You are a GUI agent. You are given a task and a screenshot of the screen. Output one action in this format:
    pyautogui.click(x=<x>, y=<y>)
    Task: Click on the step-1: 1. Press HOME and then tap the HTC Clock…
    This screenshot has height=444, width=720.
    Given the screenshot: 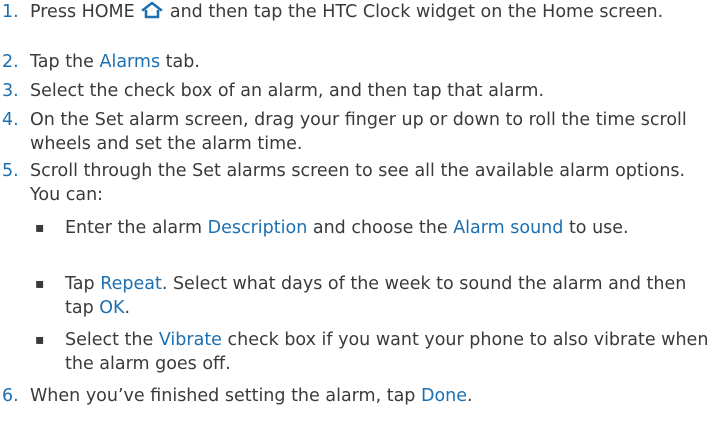 What is the action you would take?
    pyautogui.click(x=357, y=12)
    